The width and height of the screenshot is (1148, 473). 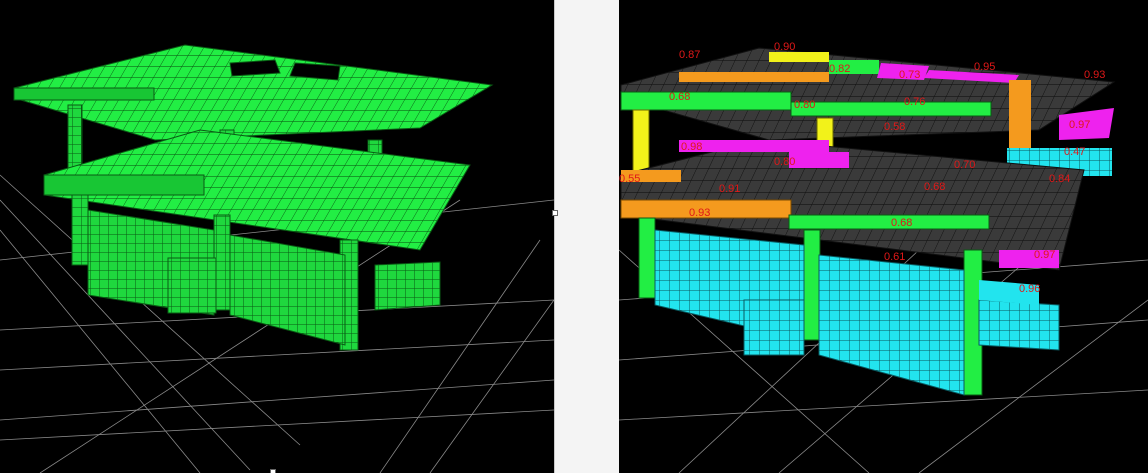 What do you see at coordinates (1029, 289) in the screenshot?
I see `ratio-label: 0.96` at bounding box center [1029, 289].